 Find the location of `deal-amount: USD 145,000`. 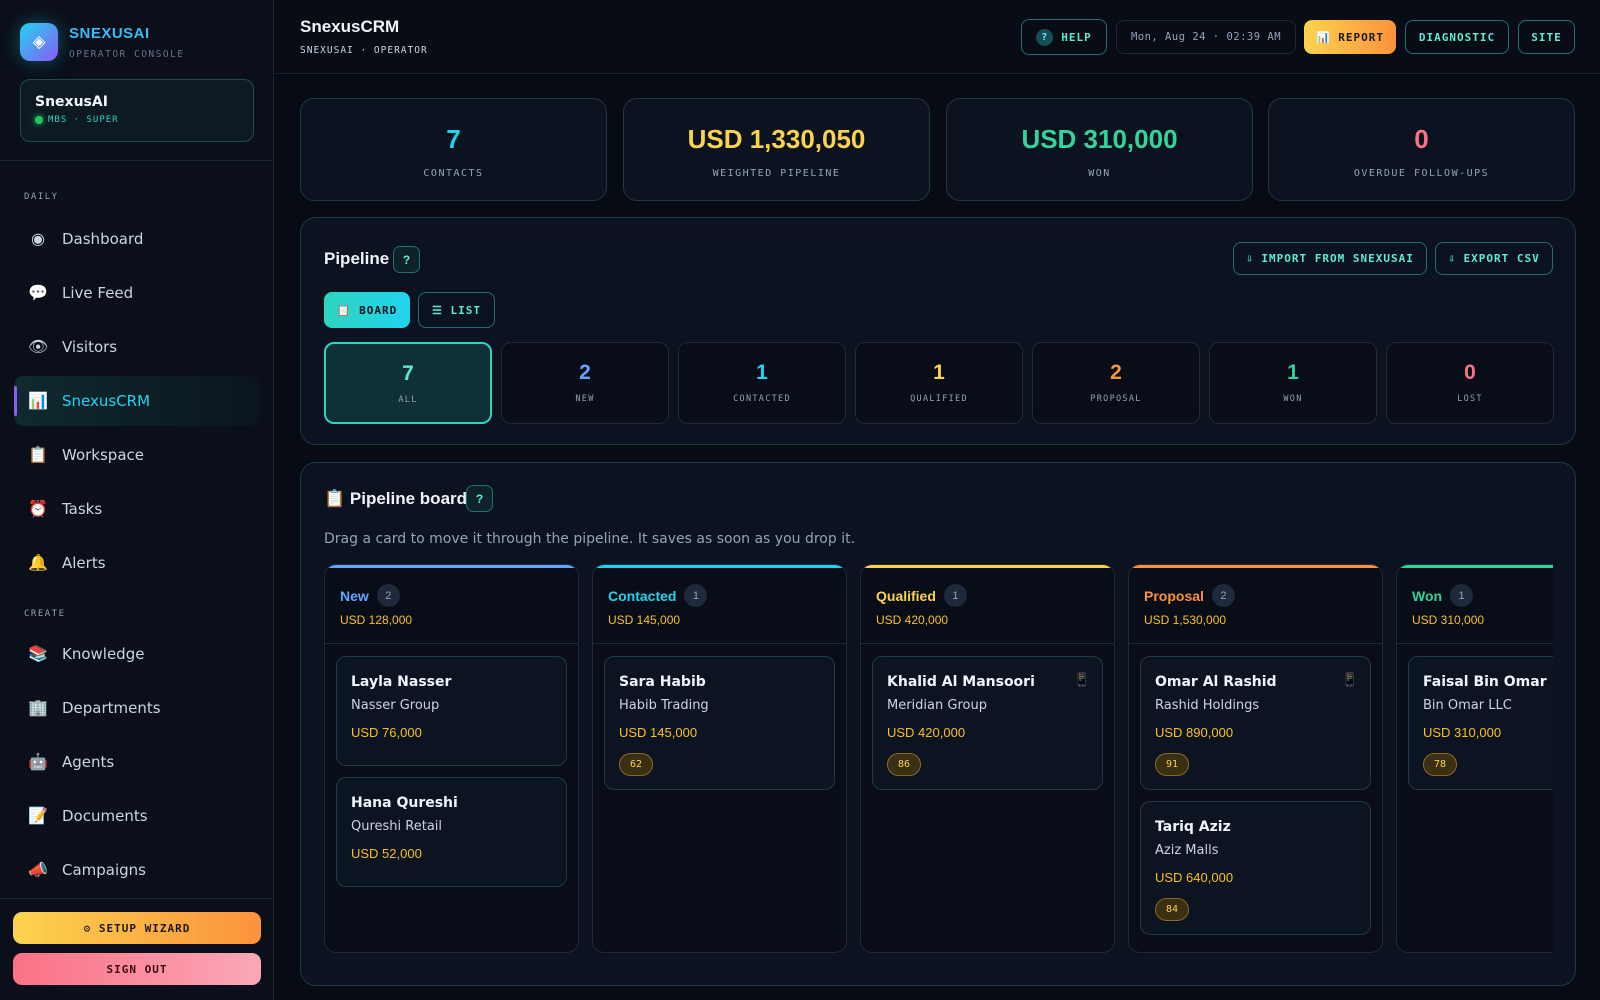

deal-amount: USD 145,000 is located at coordinates (658, 732).